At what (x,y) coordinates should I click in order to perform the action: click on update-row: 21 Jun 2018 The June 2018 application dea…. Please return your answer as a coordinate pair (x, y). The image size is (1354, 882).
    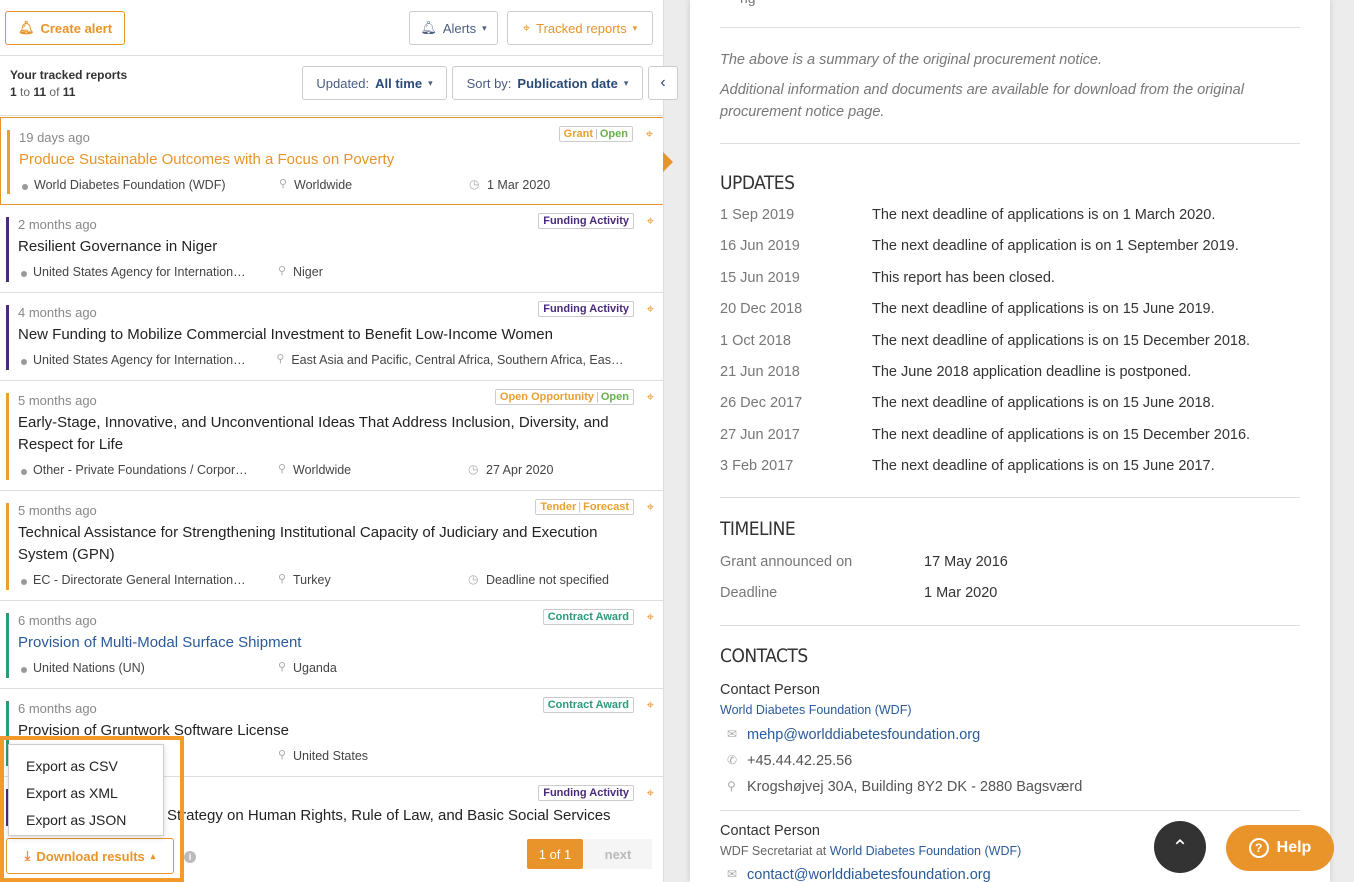
    Looking at the image, I should click on (956, 372).